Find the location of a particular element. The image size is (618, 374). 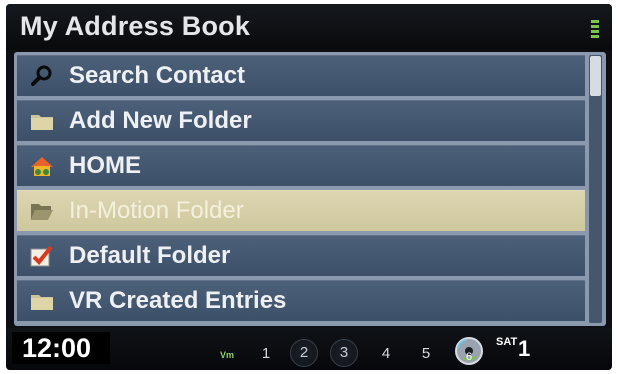

menu-item-label: Search Contact is located at coordinates (157, 75).